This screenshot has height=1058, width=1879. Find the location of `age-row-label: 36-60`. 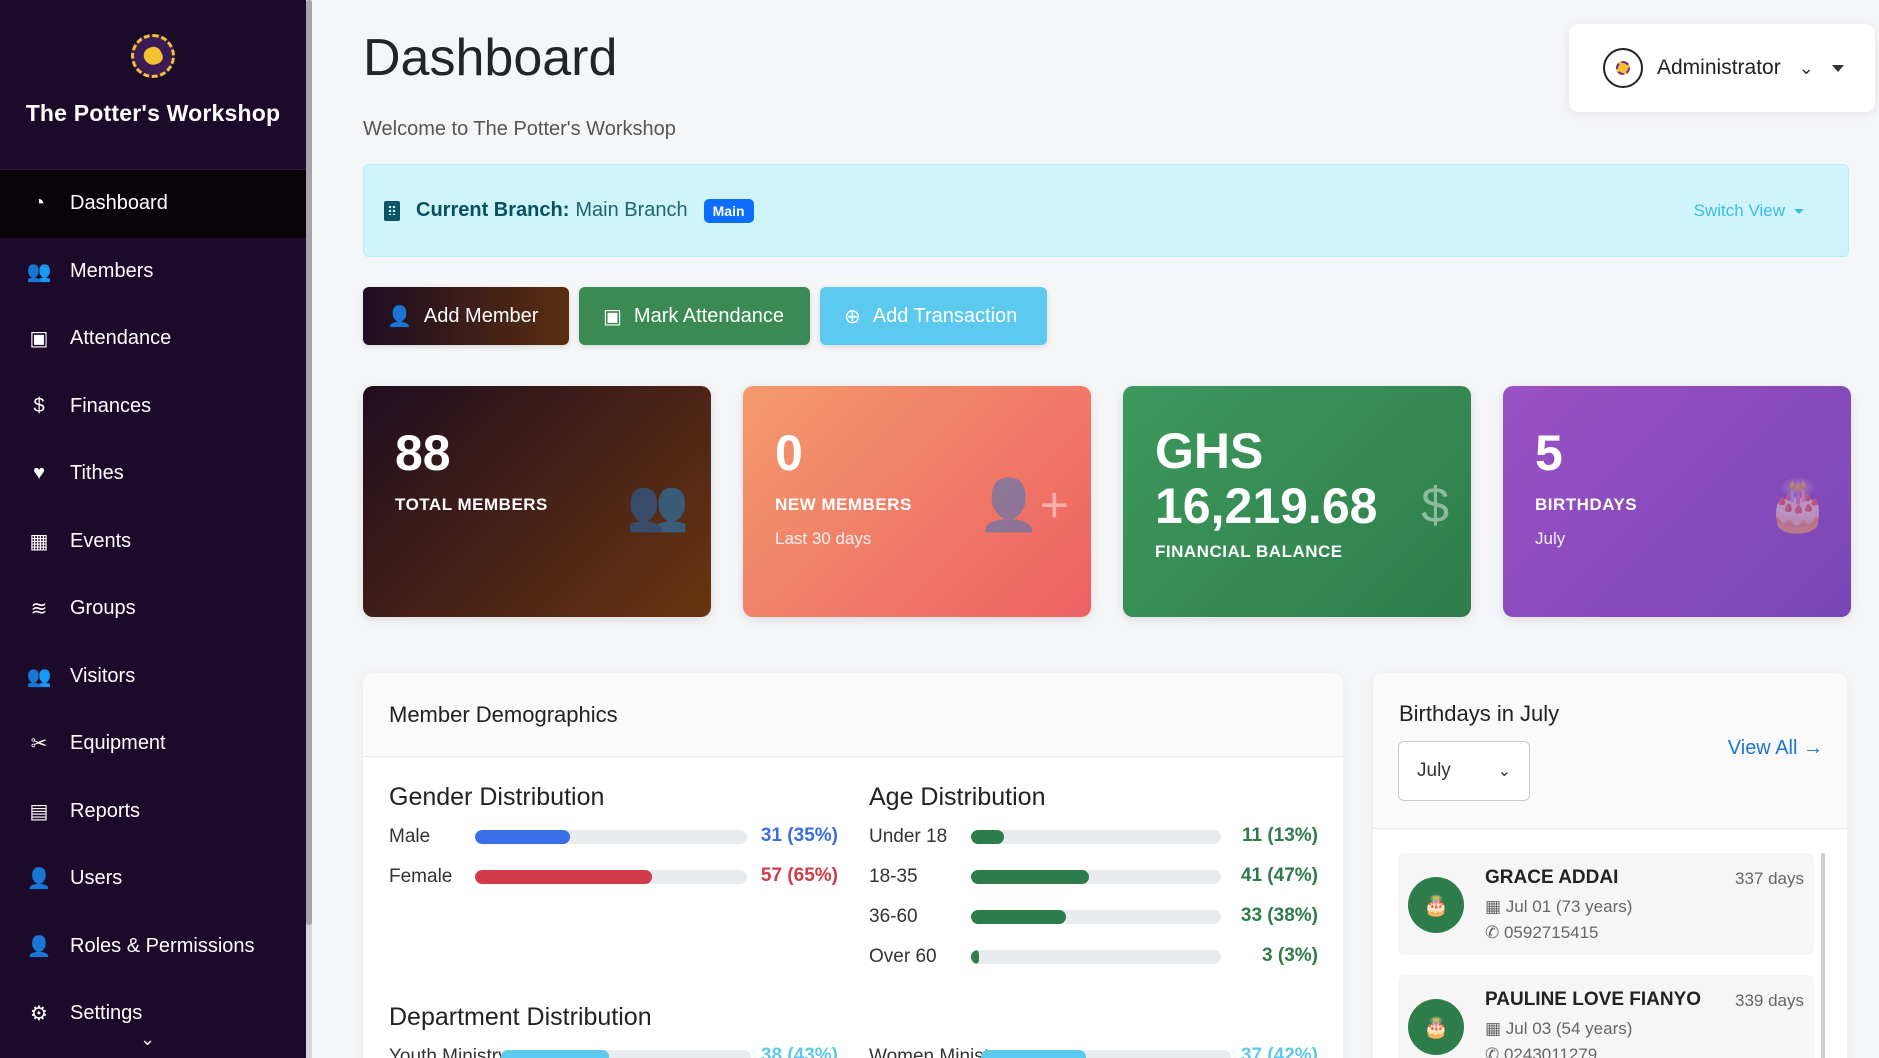

age-row-label: 36-60 is located at coordinates (893, 917).